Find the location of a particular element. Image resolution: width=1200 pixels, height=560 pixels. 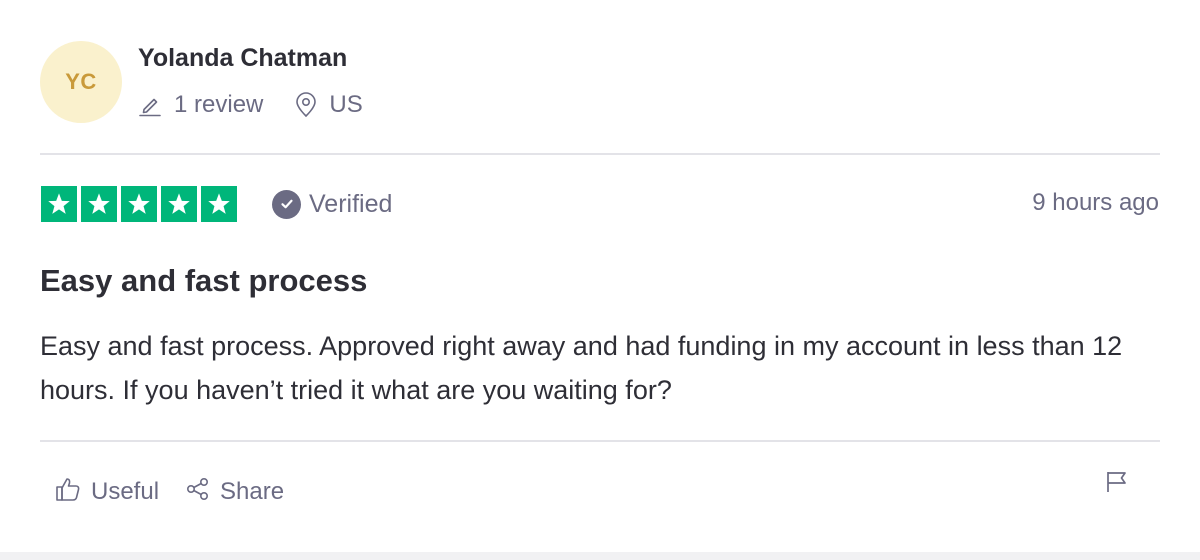

share-button: Share is located at coordinates (234, 492).